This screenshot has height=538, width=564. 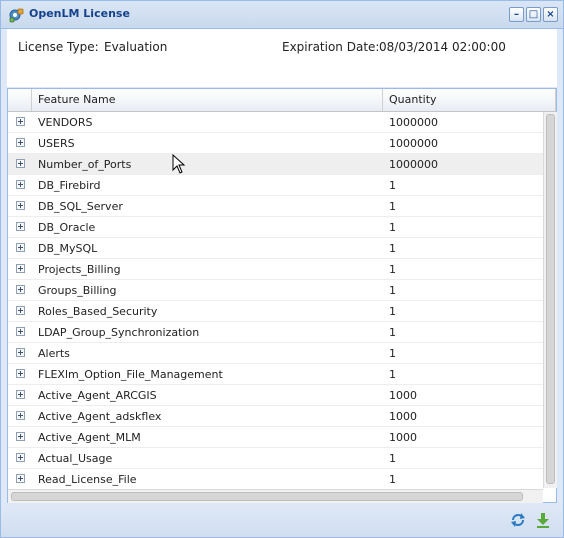 I want to click on minimize-icon: –, so click(x=516, y=14).